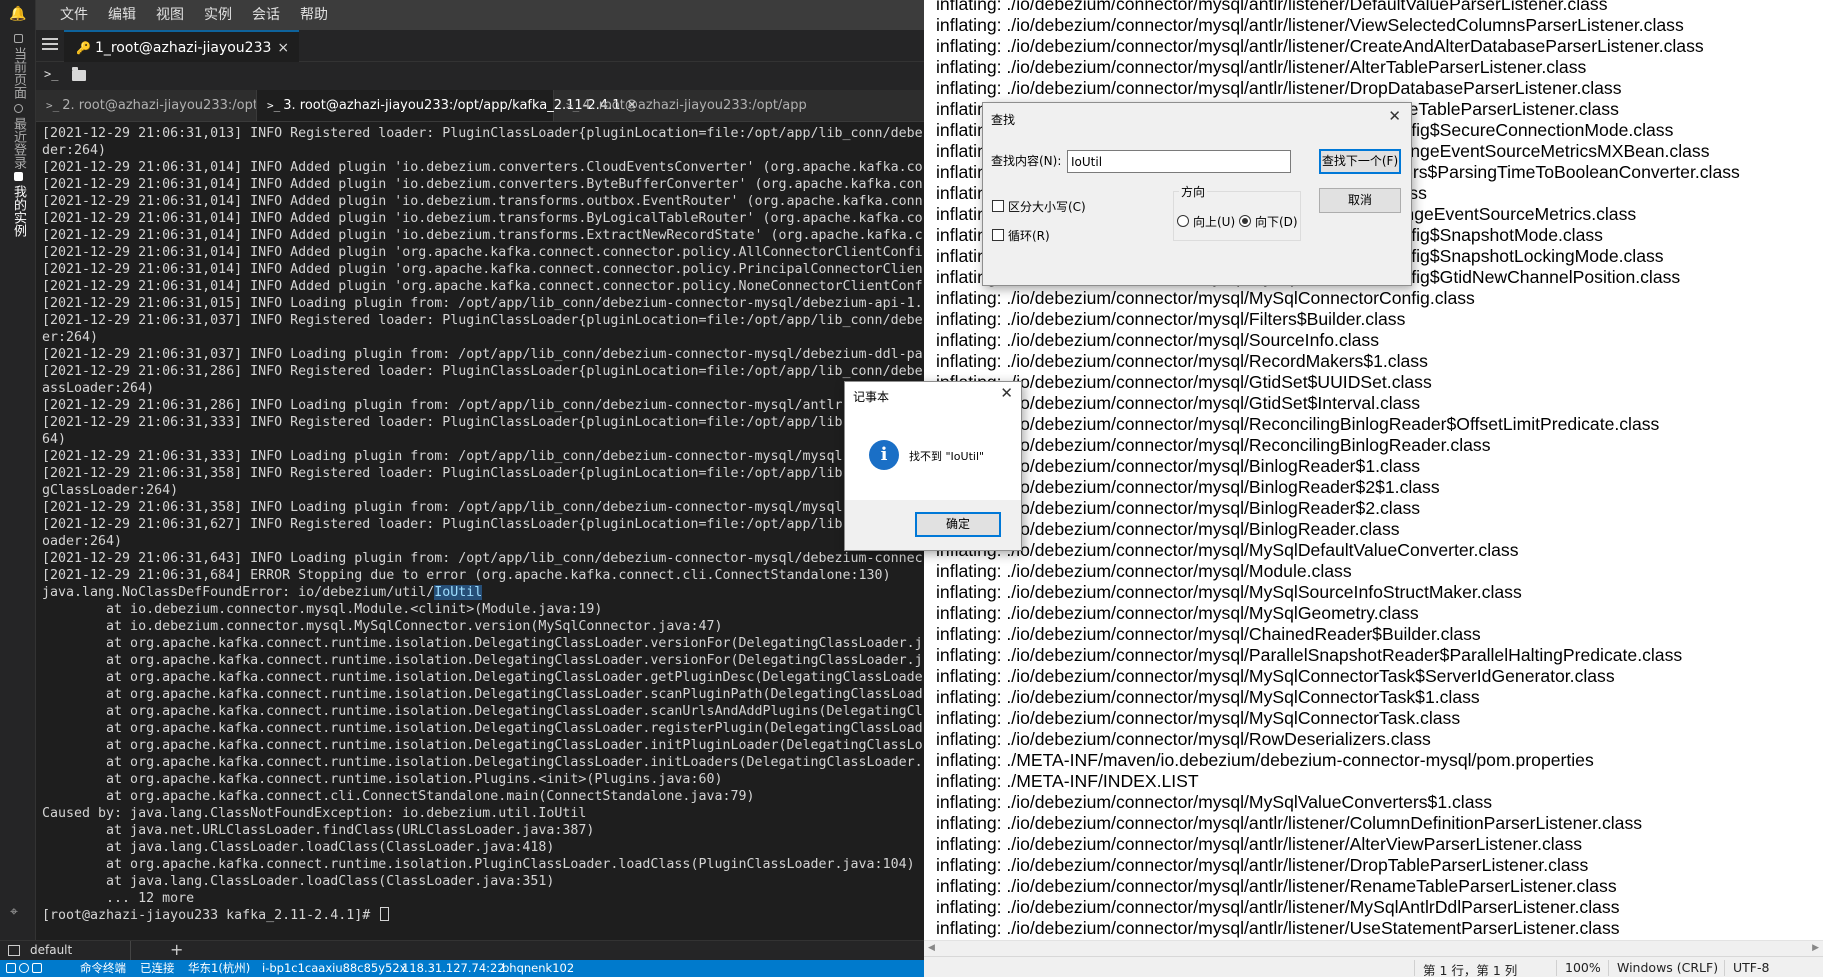  I want to click on scroll-right-icon: ▶, so click(1815, 948).